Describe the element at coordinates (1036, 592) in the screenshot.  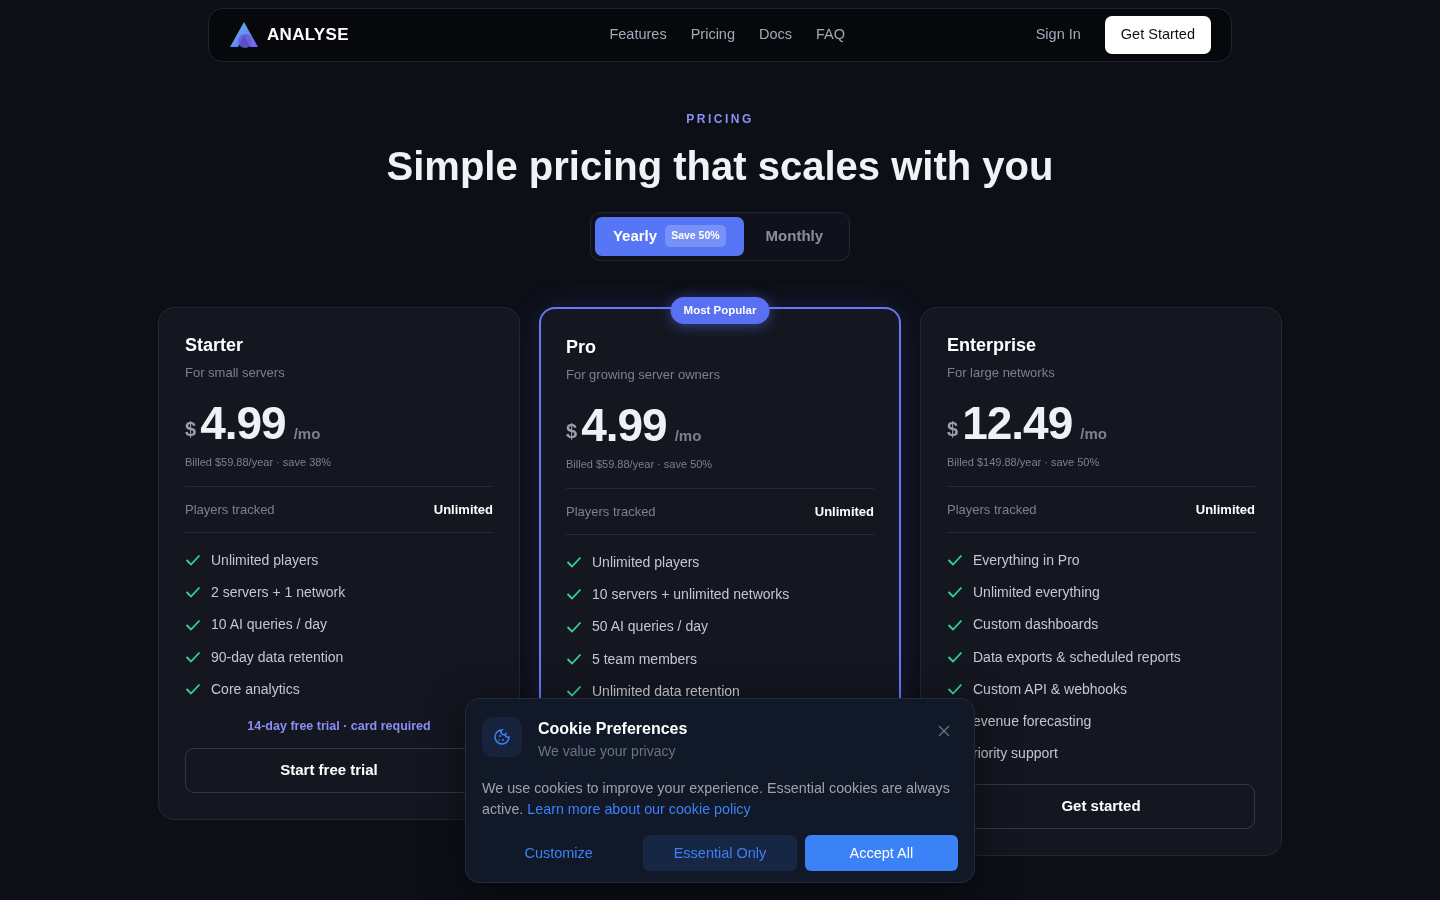
I see `feature-text: Unlimited everything` at that location.